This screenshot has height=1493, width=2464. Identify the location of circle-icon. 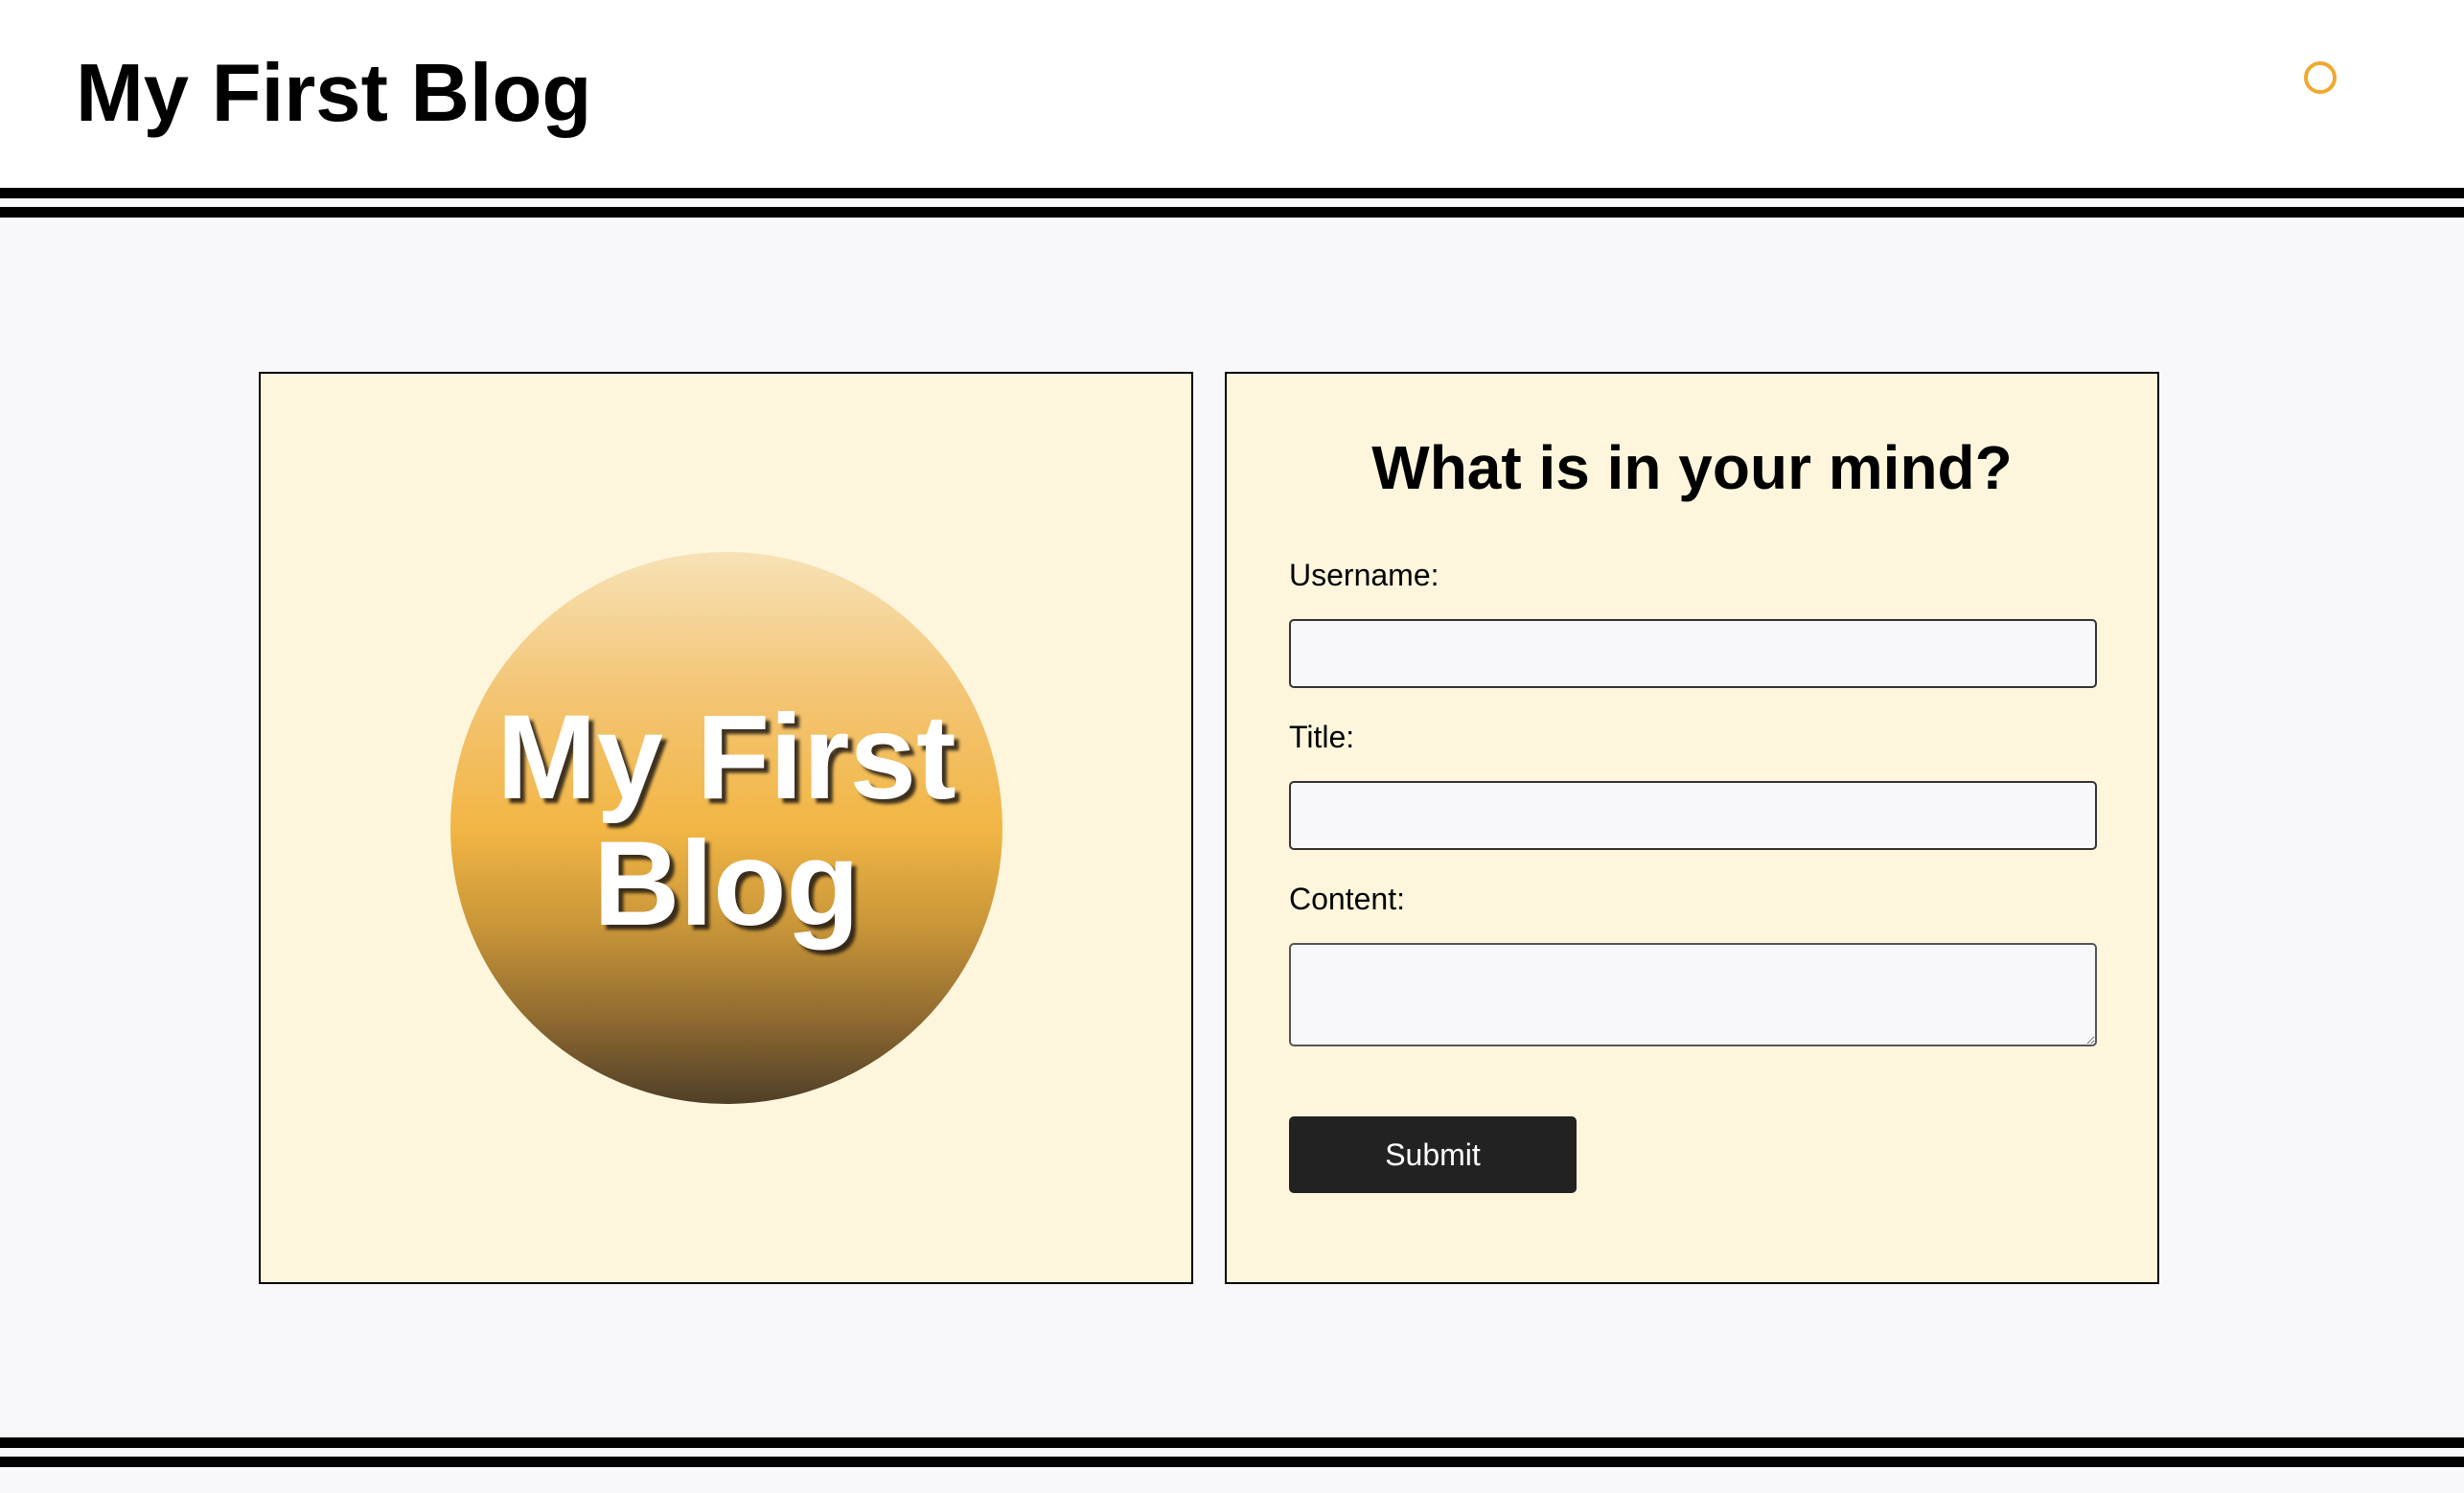
(2320, 77).